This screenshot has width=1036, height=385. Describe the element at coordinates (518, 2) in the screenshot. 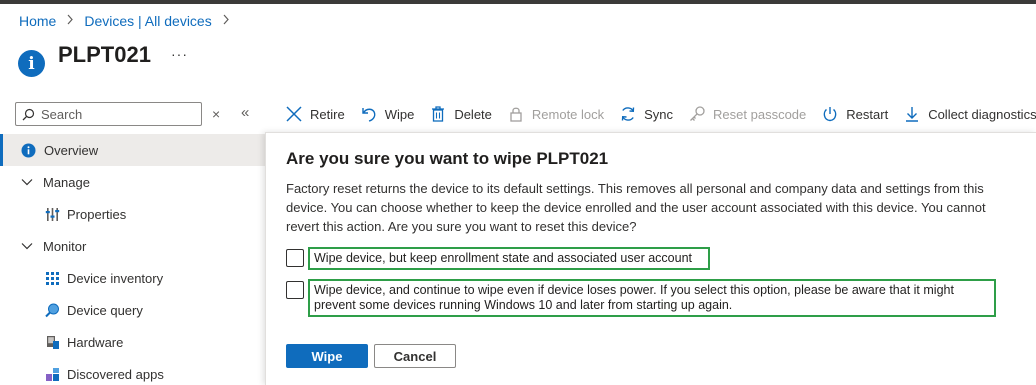

I see `top-bar` at that location.